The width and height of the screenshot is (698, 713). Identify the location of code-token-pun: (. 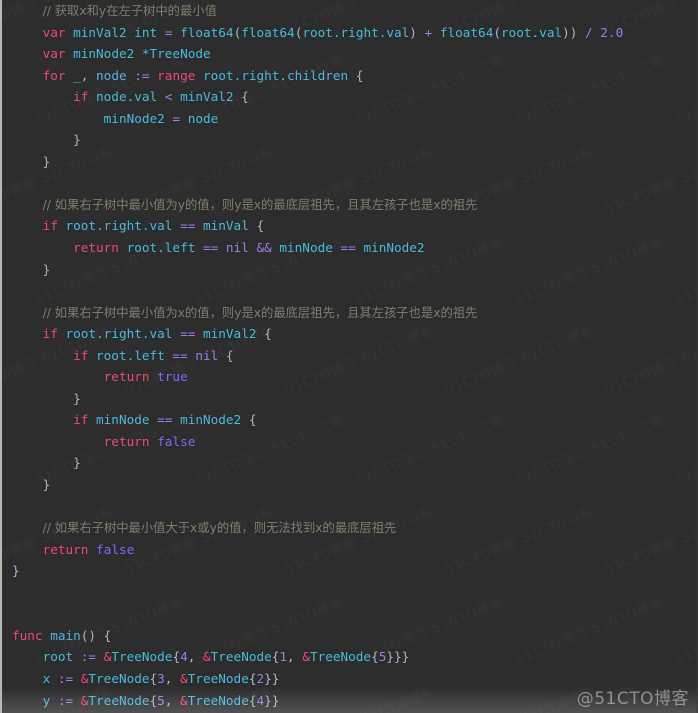
(497, 32).